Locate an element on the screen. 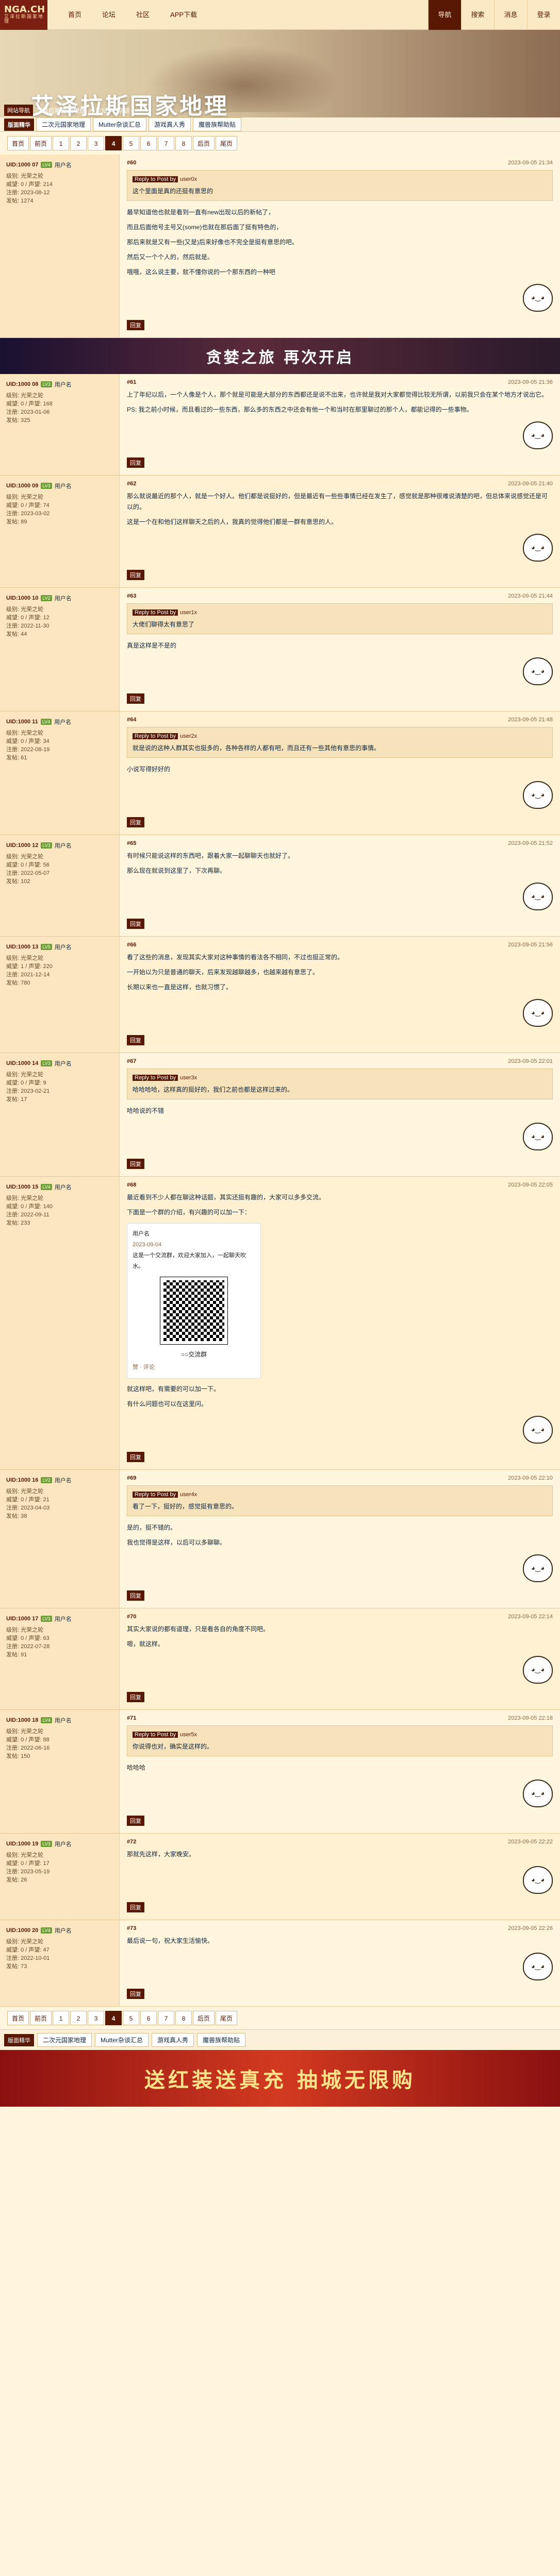 The width and height of the screenshot is (560, 2576). user-id: UID:1000 15 is located at coordinates (22, 1187).